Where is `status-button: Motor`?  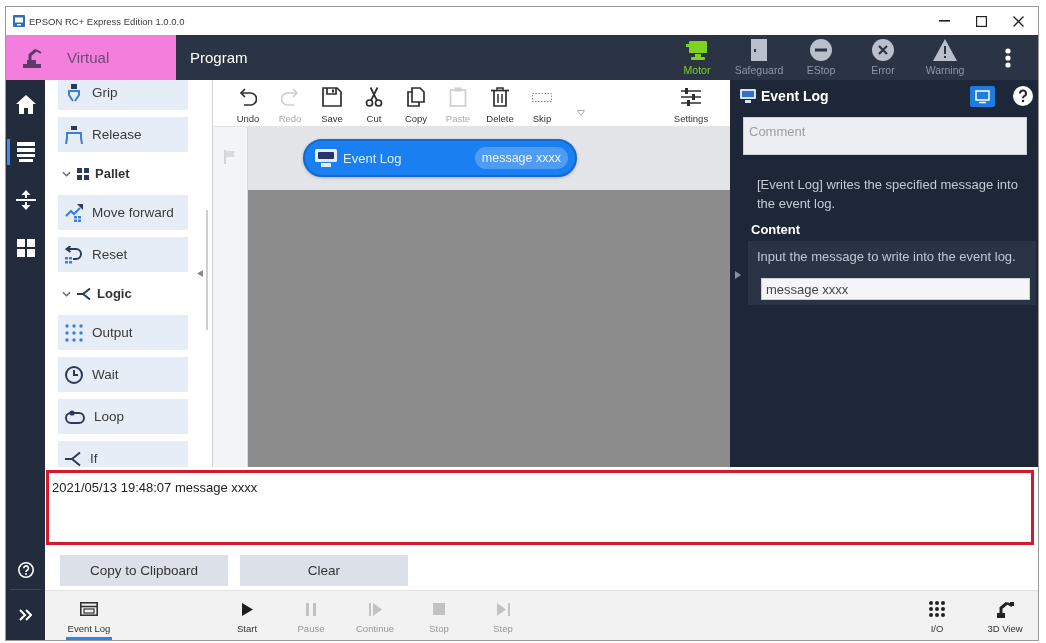
status-button: Motor is located at coordinates (697, 57).